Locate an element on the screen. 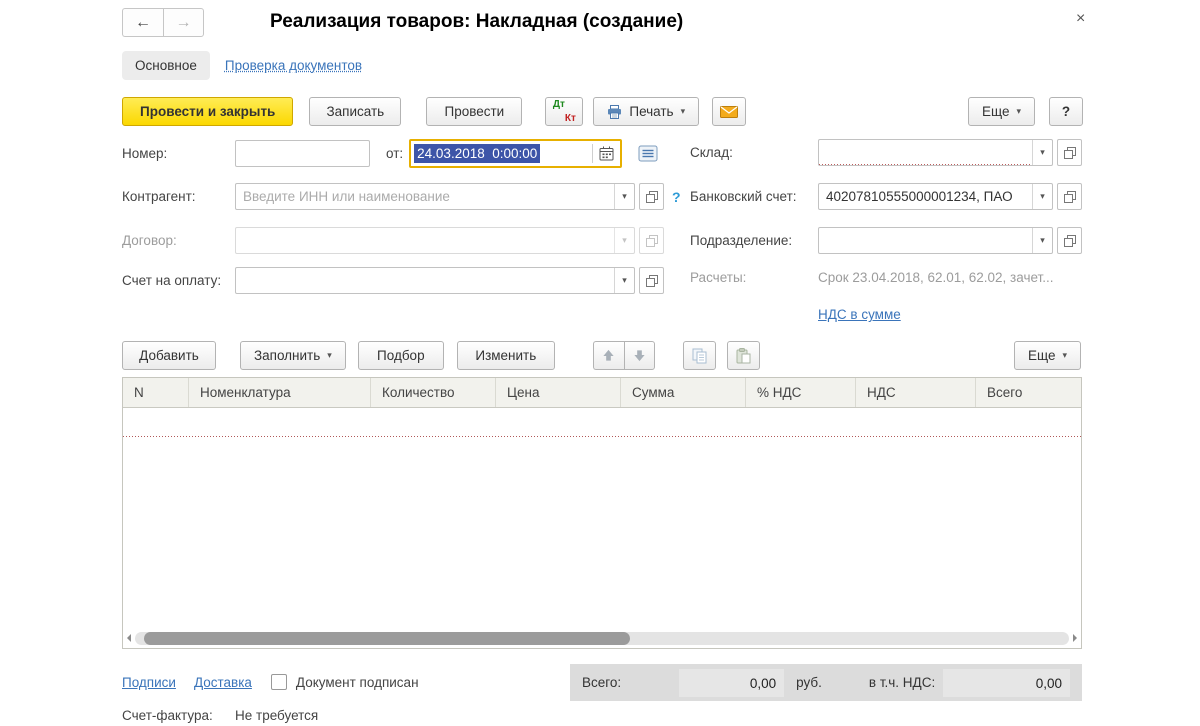 Image resolution: width=1200 pixels, height=726 pixels. department-field: ▾ is located at coordinates (935, 240).